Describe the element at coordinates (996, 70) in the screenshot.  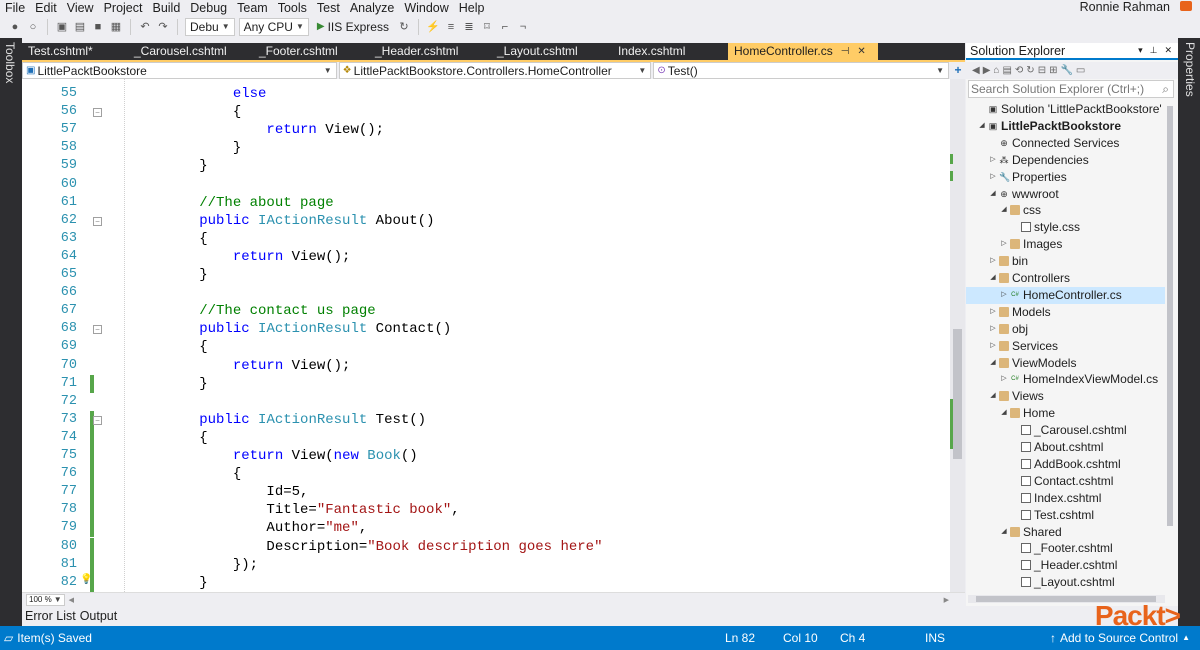
I see `home-icon: ⌂` at that location.